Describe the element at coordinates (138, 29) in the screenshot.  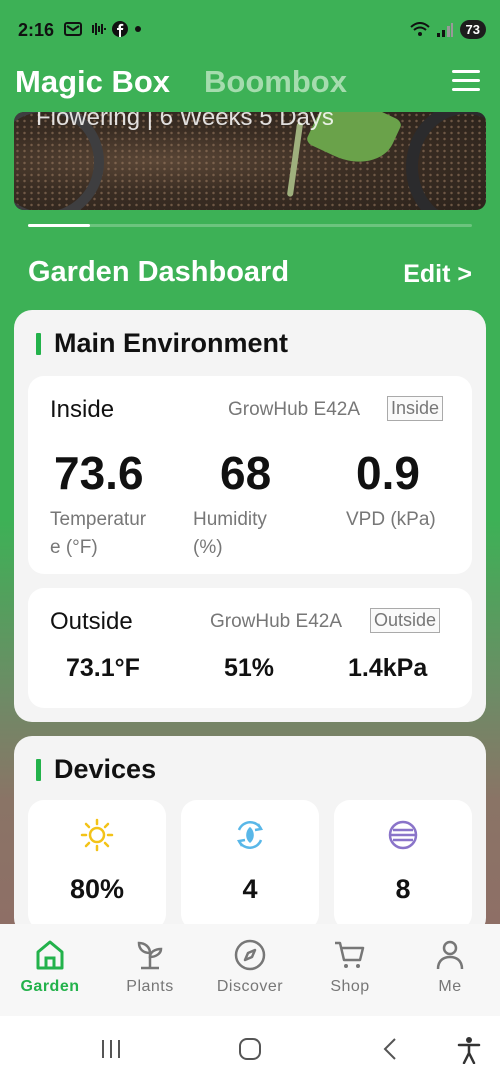
I see `dot-icon` at that location.